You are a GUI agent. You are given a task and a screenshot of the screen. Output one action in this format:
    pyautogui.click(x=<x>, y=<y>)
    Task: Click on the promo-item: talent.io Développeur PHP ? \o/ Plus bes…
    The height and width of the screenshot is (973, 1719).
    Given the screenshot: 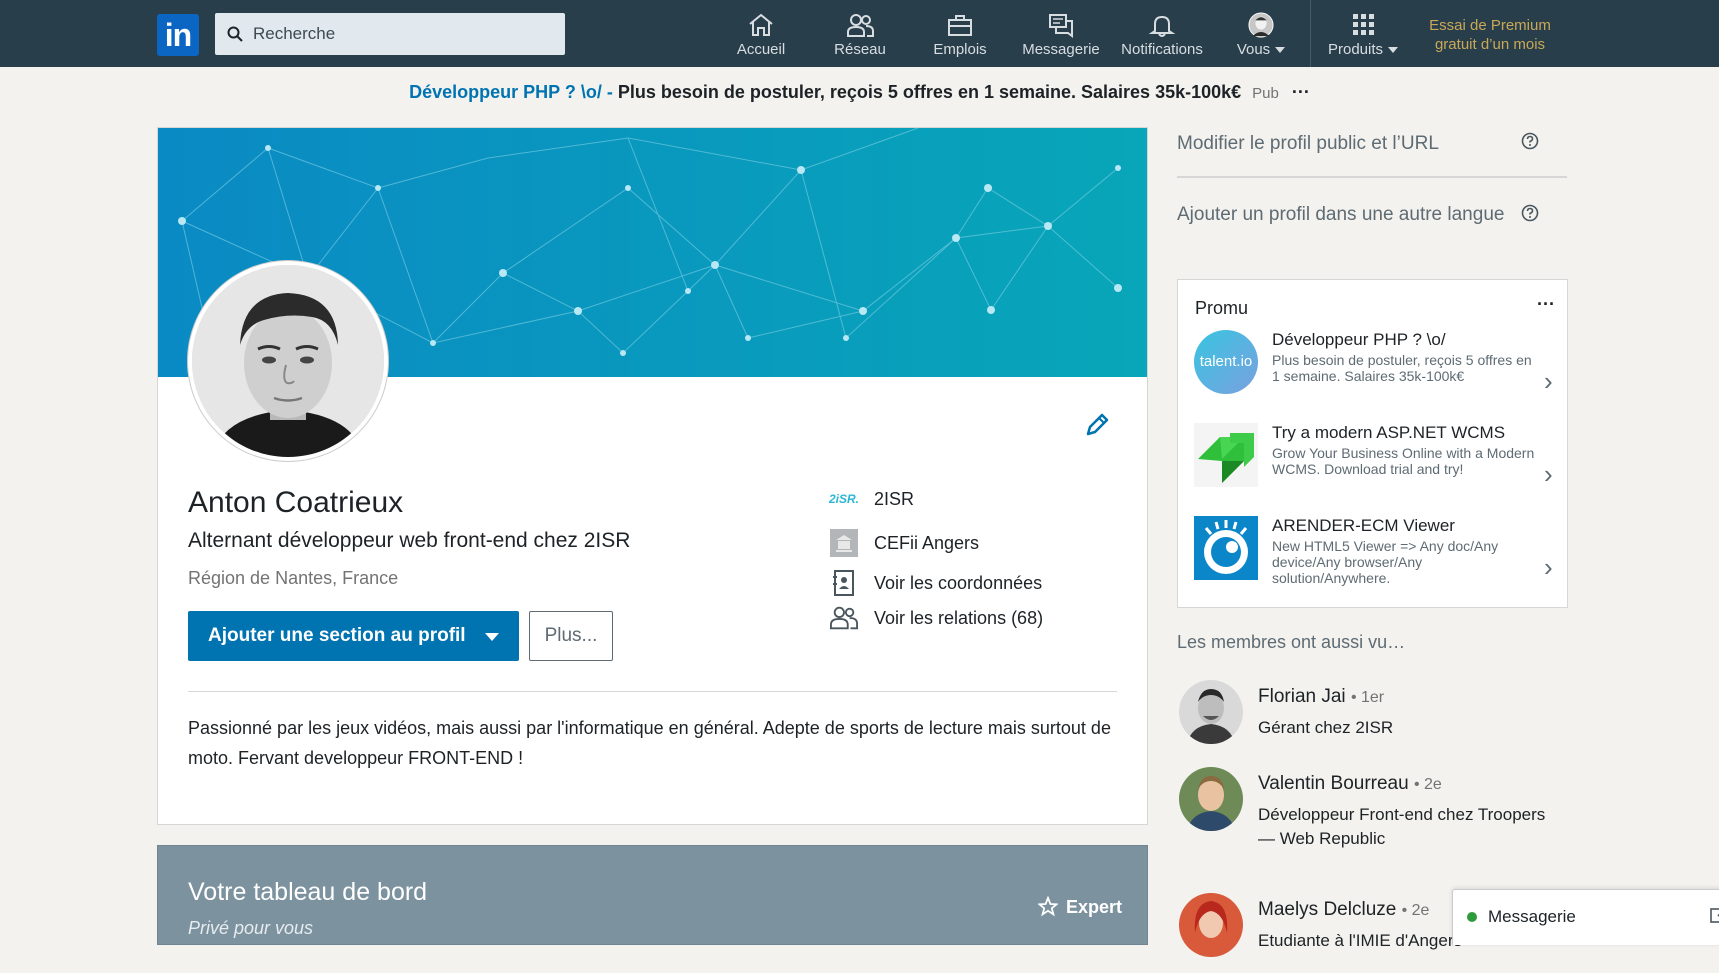 What is the action you would take?
    pyautogui.click(x=1374, y=365)
    